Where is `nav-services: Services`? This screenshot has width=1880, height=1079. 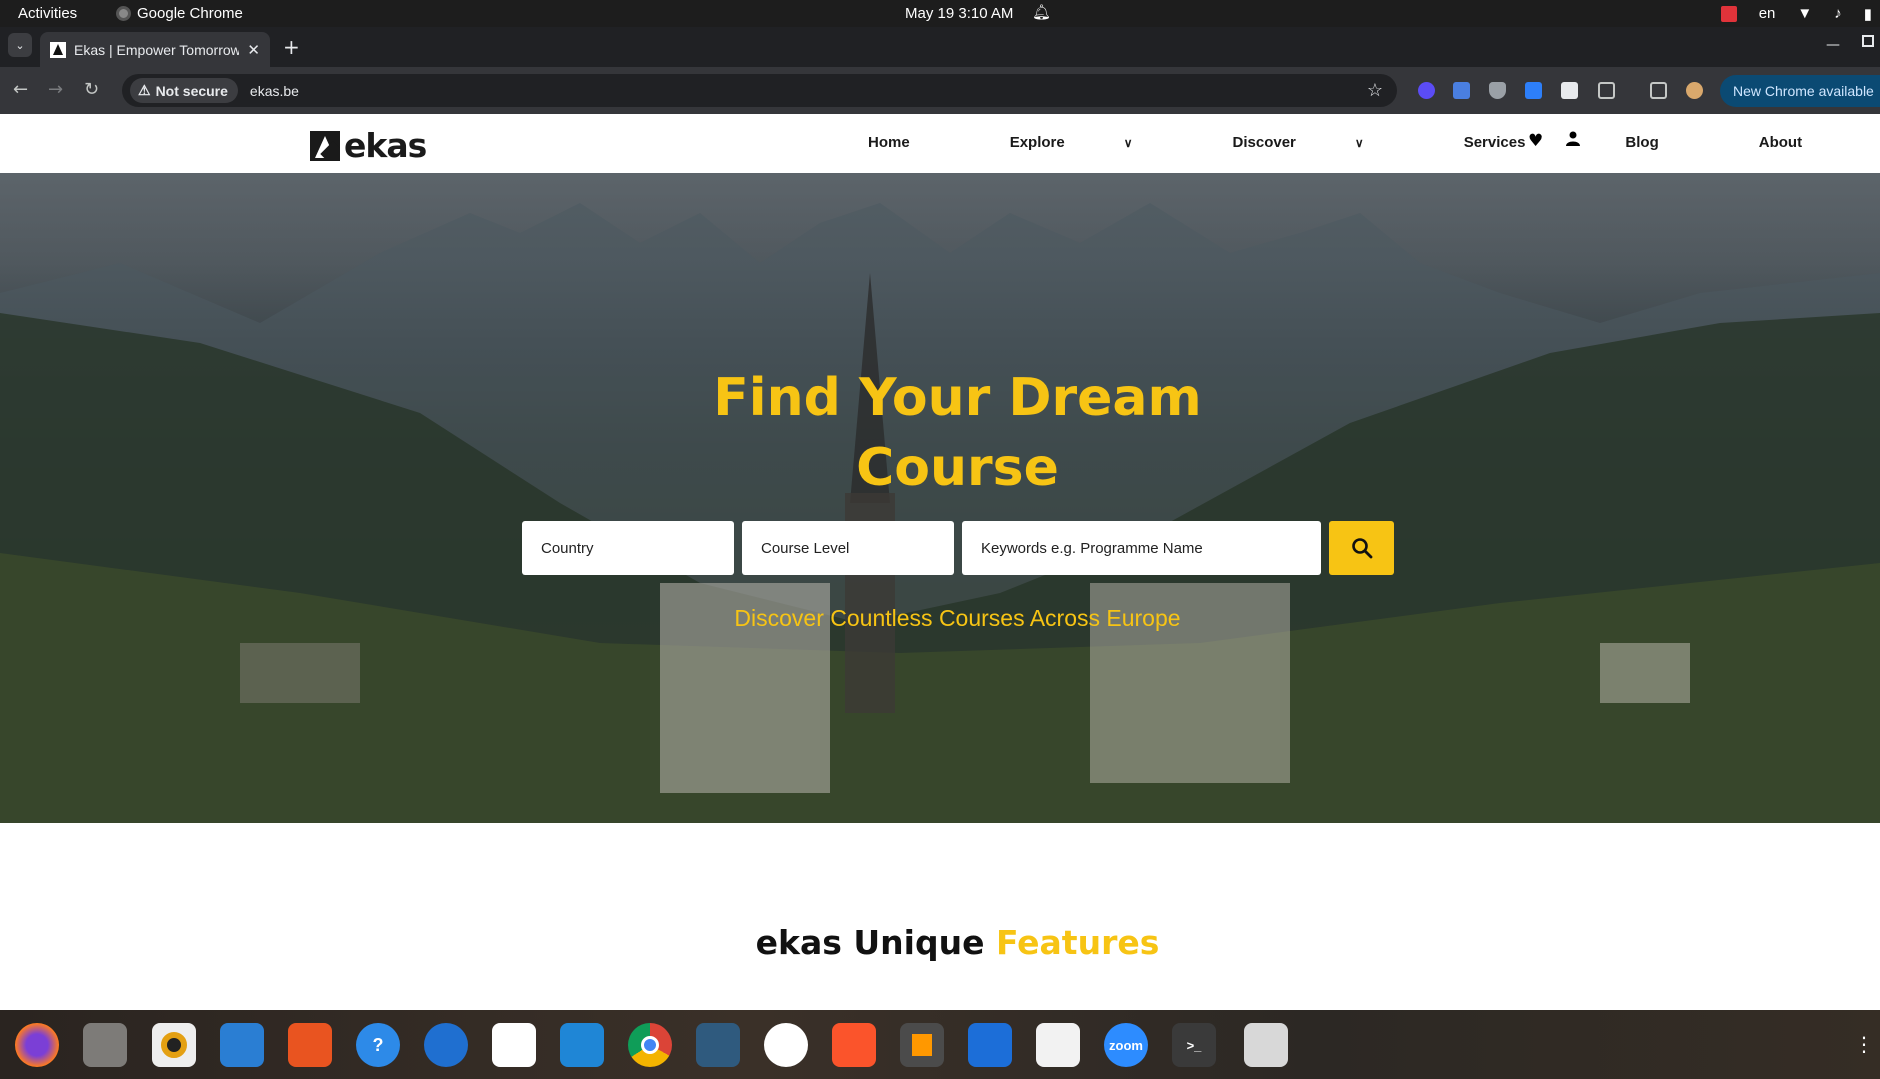
nav-services: Services is located at coordinates (1520, 142).